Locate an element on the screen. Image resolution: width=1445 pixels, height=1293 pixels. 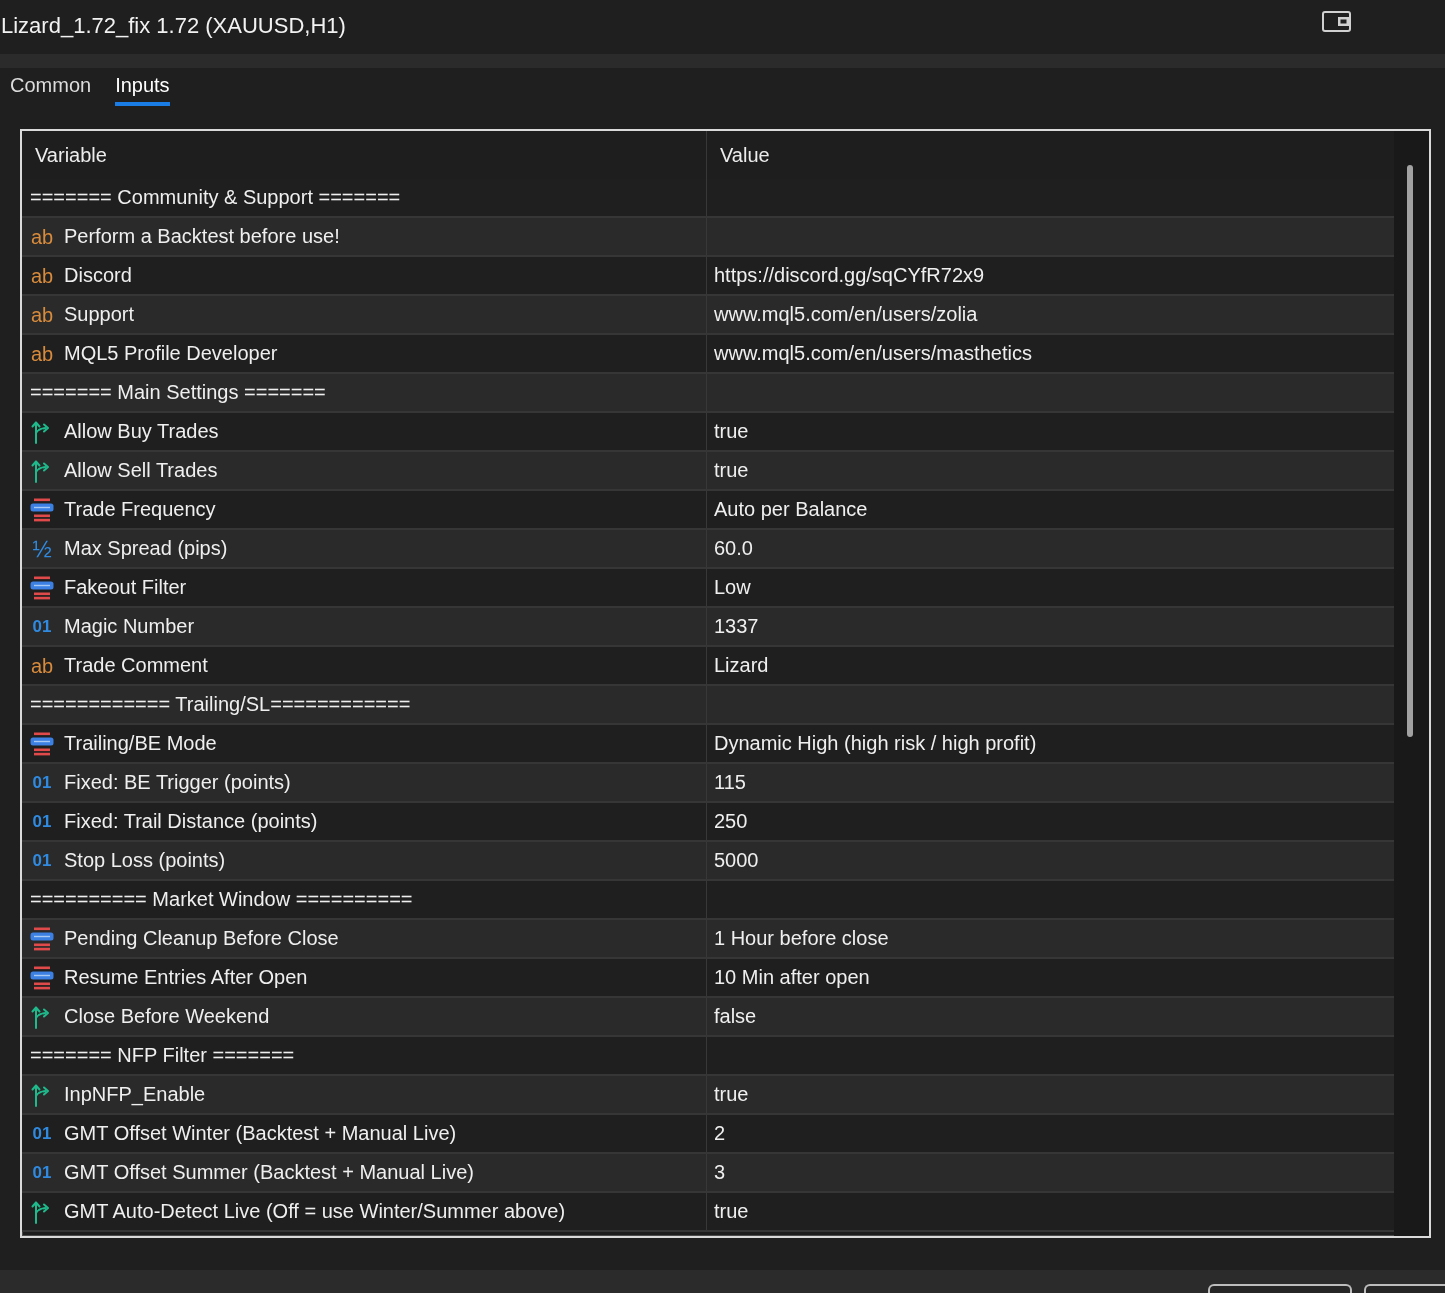
variable-name: Magic Number is located at coordinates (129, 626).